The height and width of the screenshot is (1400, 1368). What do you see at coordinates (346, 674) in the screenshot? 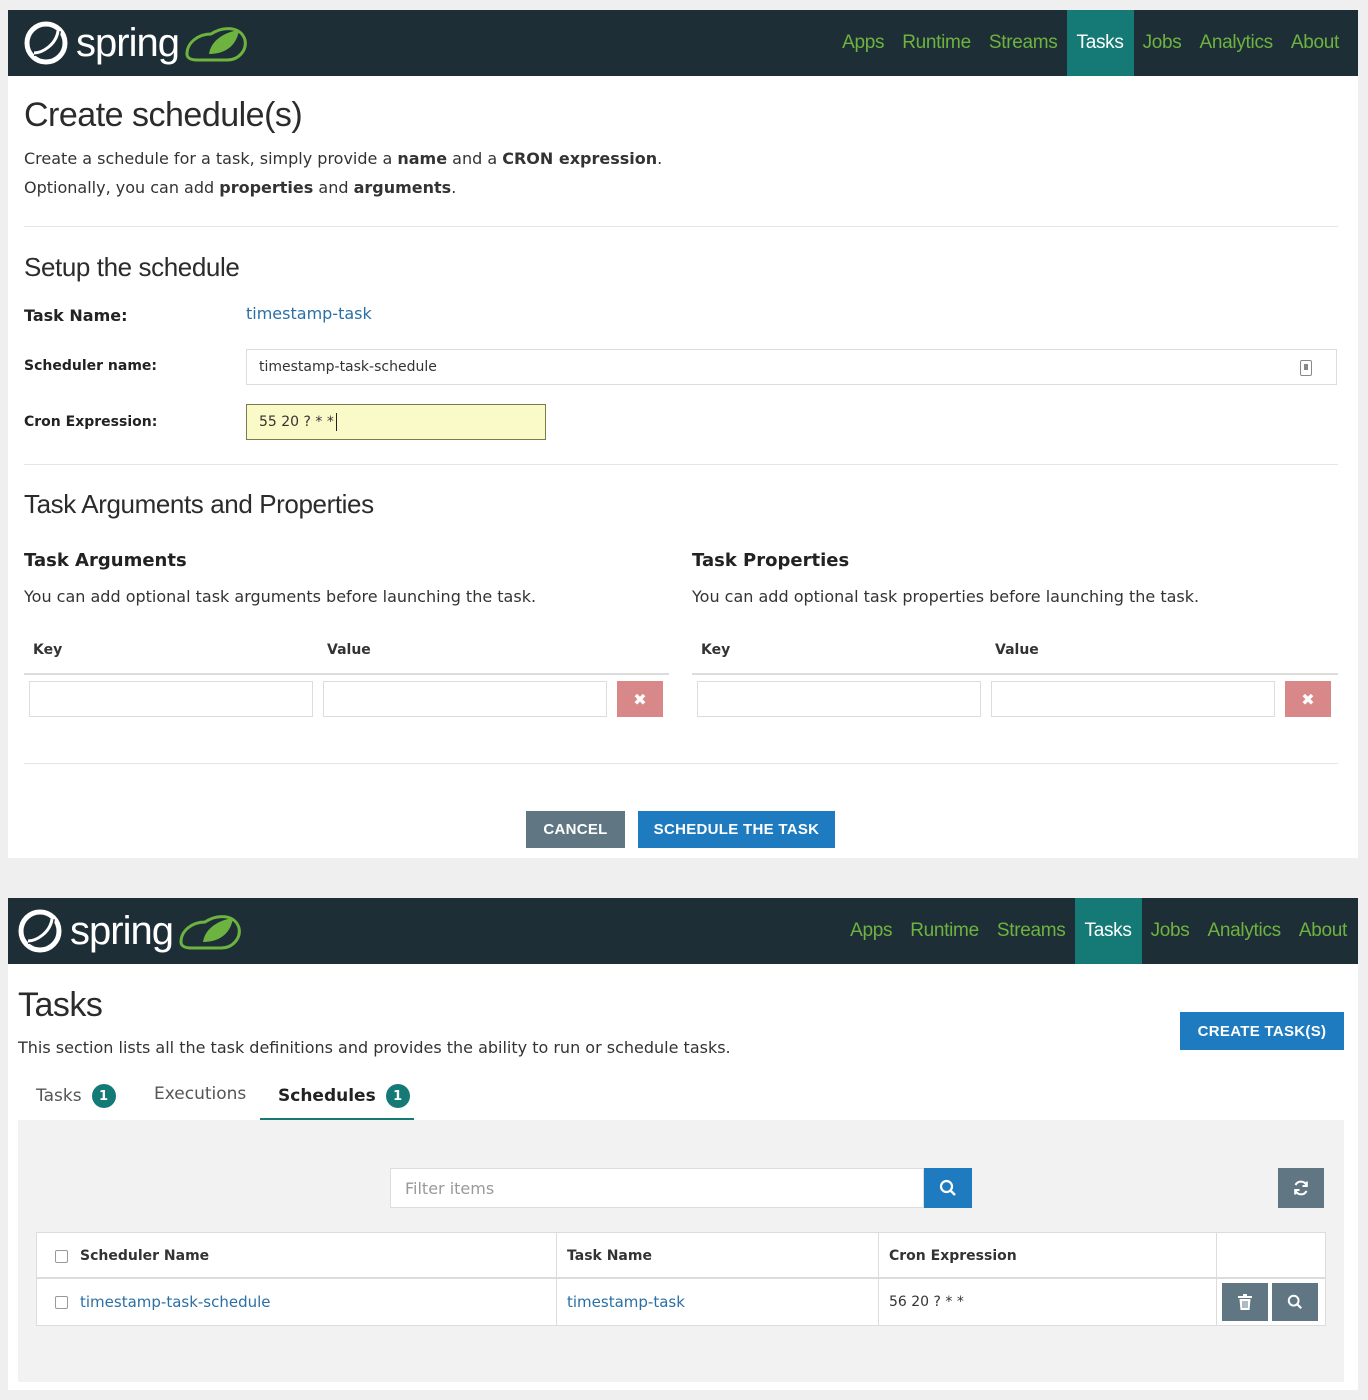
I see `arguments-header-line` at bounding box center [346, 674].